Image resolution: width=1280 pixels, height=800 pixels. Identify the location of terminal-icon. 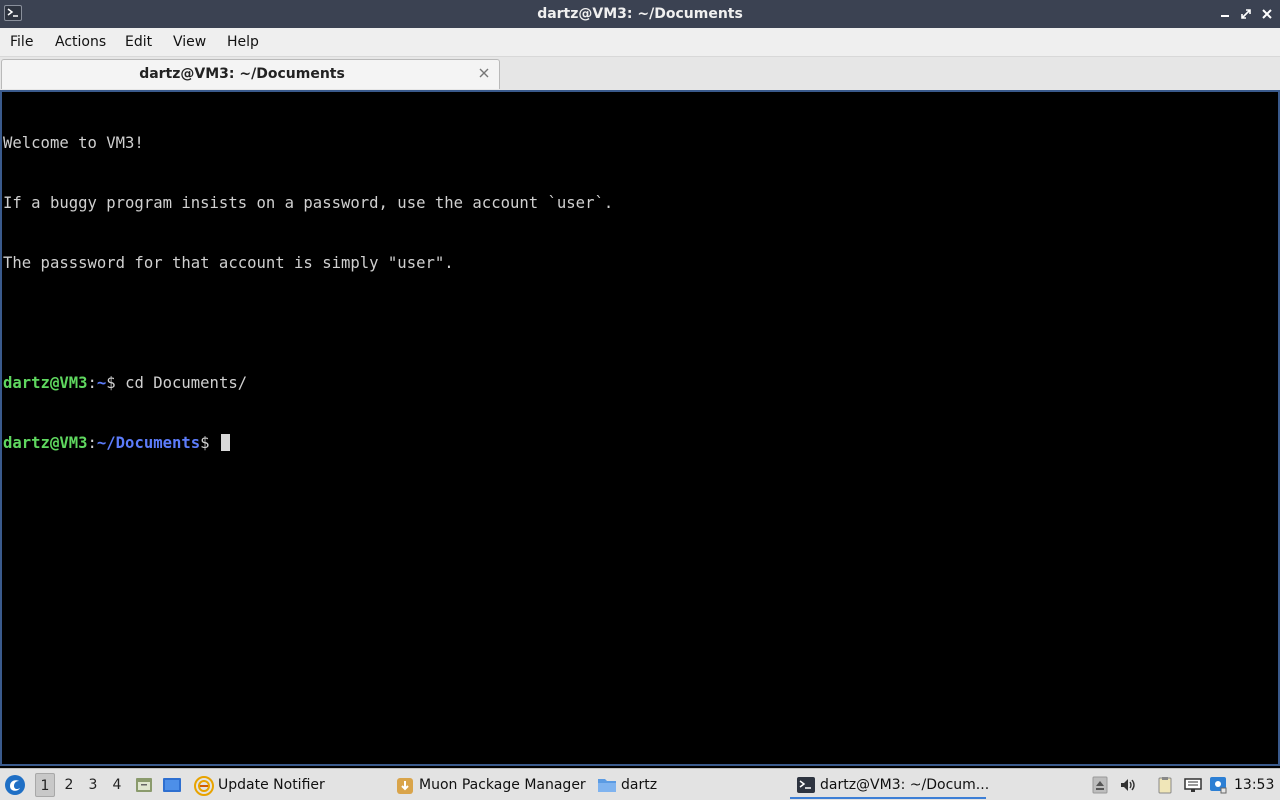
(806, 785).